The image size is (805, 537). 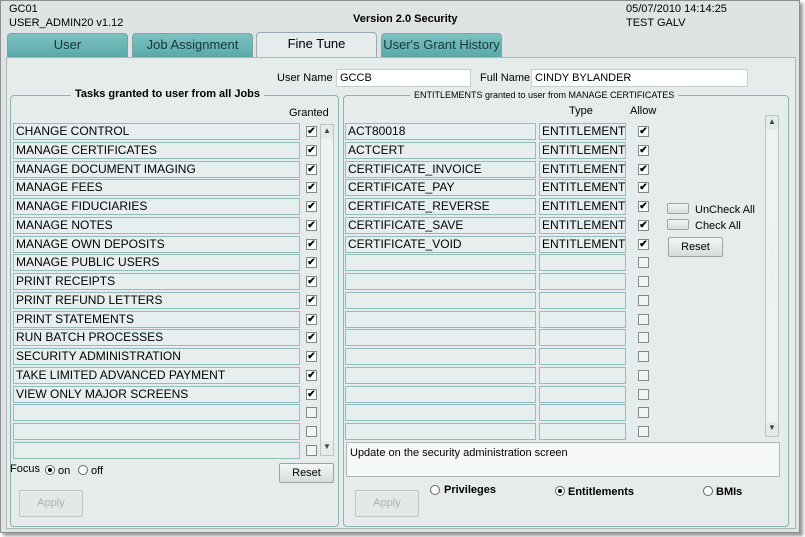 I want to click on privileges-radio, so click(x=435, y=490).